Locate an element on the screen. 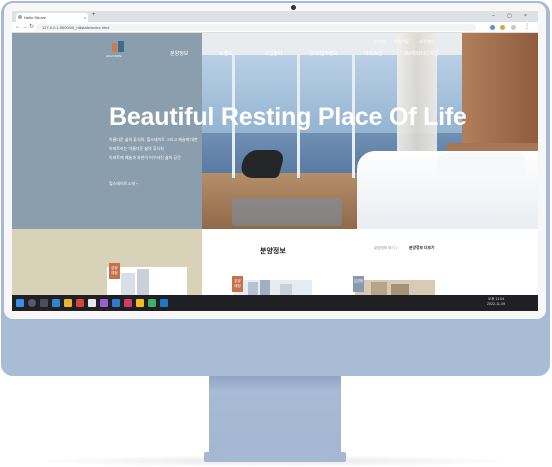 The height and width of the screenshot is (467, 552). hero-text-line: 아파트에 예술과 자연이 어우러진 삶의 공간 is located at coordinates (145, 157).